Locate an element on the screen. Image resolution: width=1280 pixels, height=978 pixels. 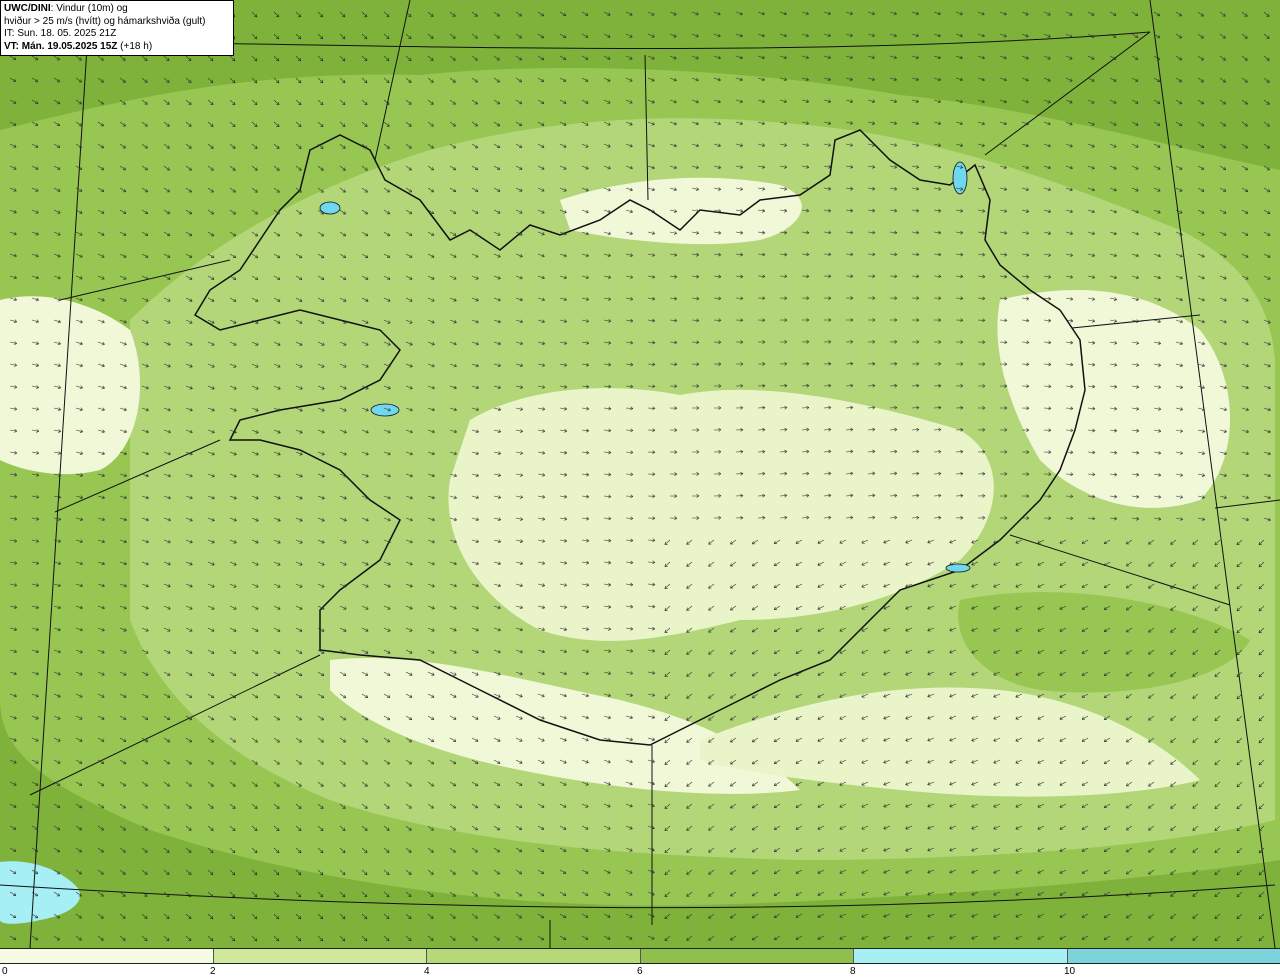
legend-tick-label: 4 is located at coordinates (427, 971).